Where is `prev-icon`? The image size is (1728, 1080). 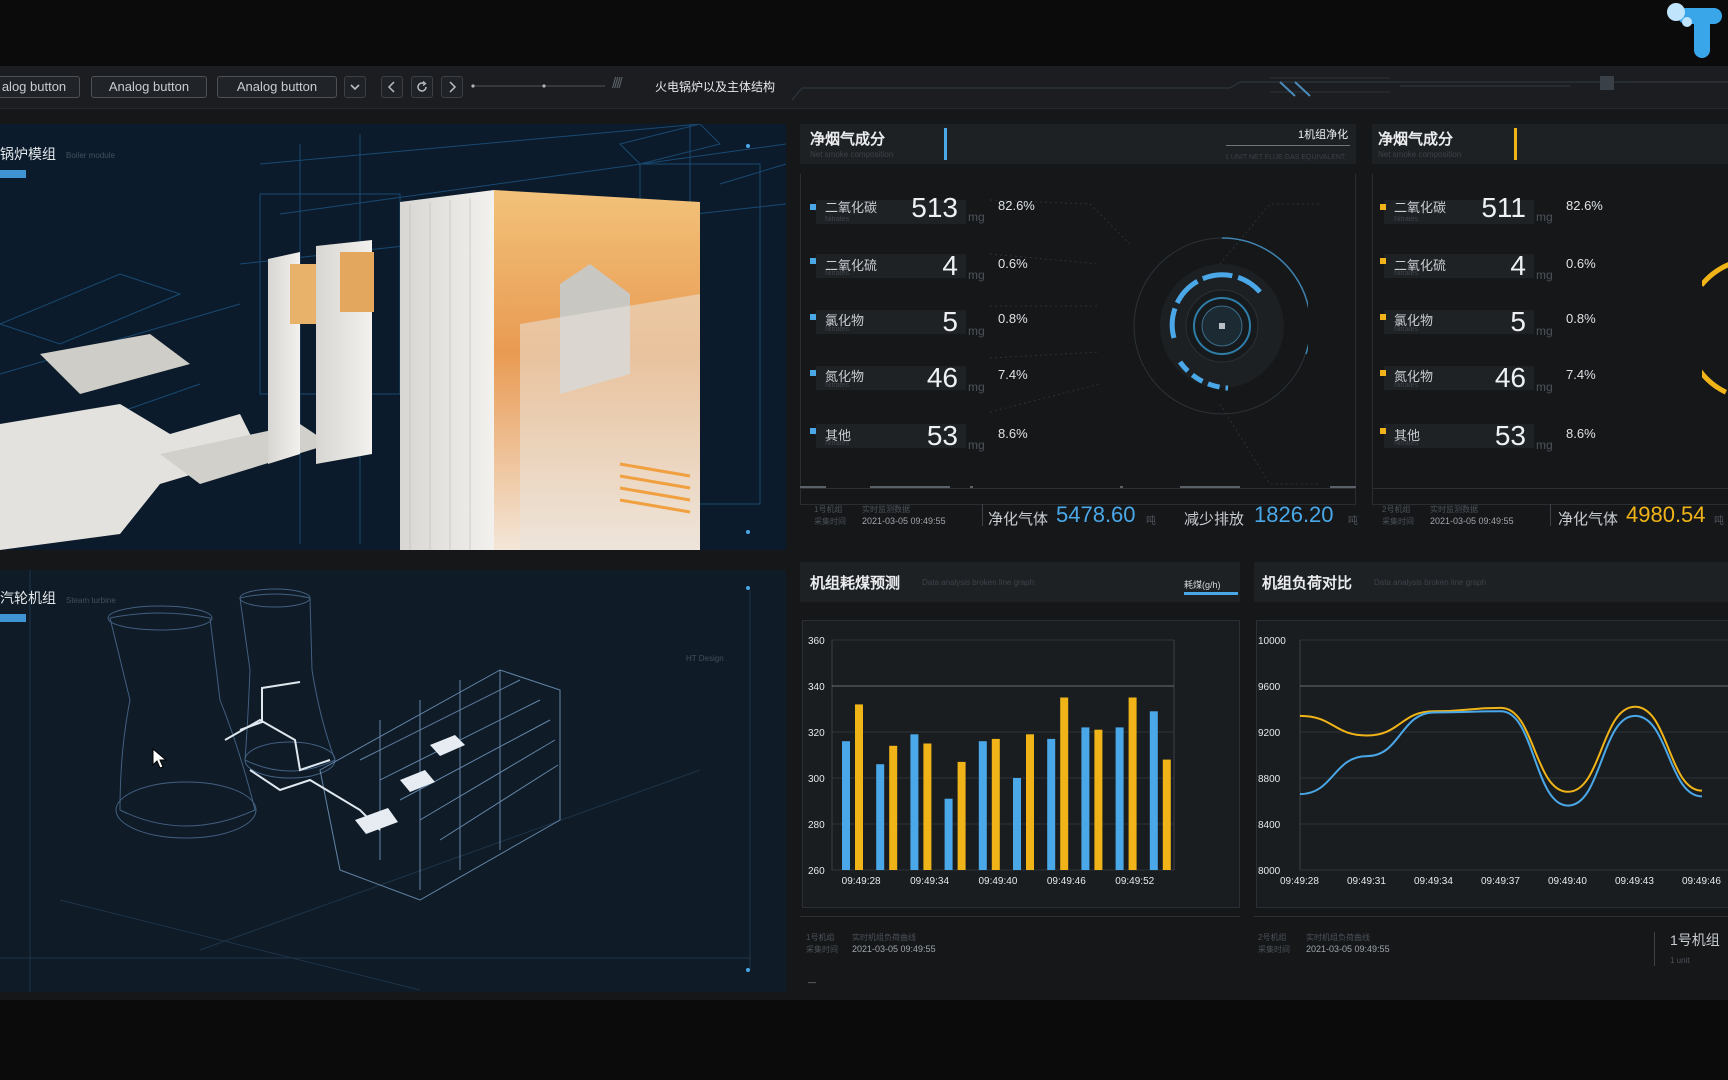 prev-icon is located at coordinates (392, 87).